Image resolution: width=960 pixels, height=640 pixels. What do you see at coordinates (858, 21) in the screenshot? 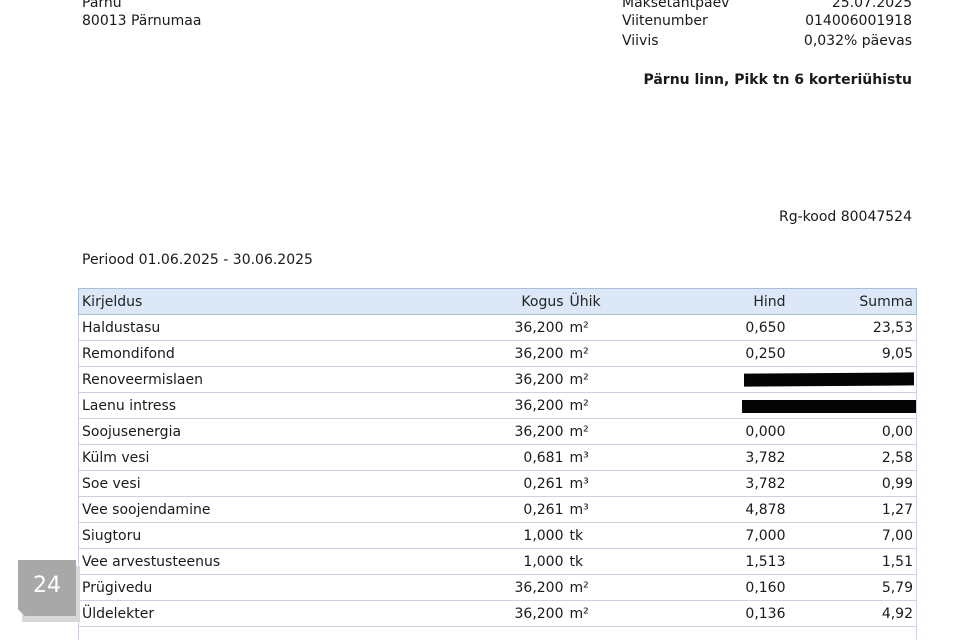
I see `reference-number-value: 014006001918` at bounding box center [858, 21].